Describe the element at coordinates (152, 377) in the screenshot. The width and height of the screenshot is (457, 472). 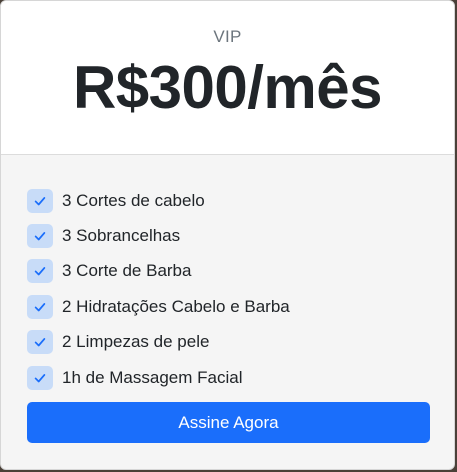
I see `feature-label: 1h de Massagem Facial` at that location.